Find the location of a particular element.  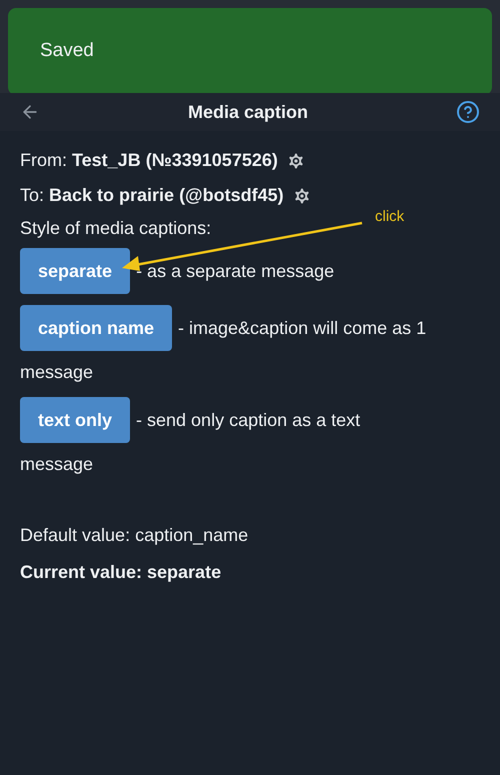

current-value: Current value: separate is located at coordinates (121, 572).